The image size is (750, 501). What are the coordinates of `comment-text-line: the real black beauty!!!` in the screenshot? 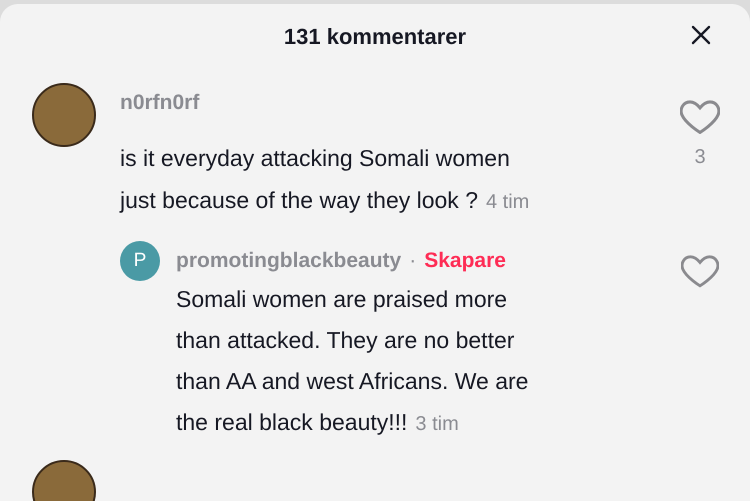 It's located at (292, 422).